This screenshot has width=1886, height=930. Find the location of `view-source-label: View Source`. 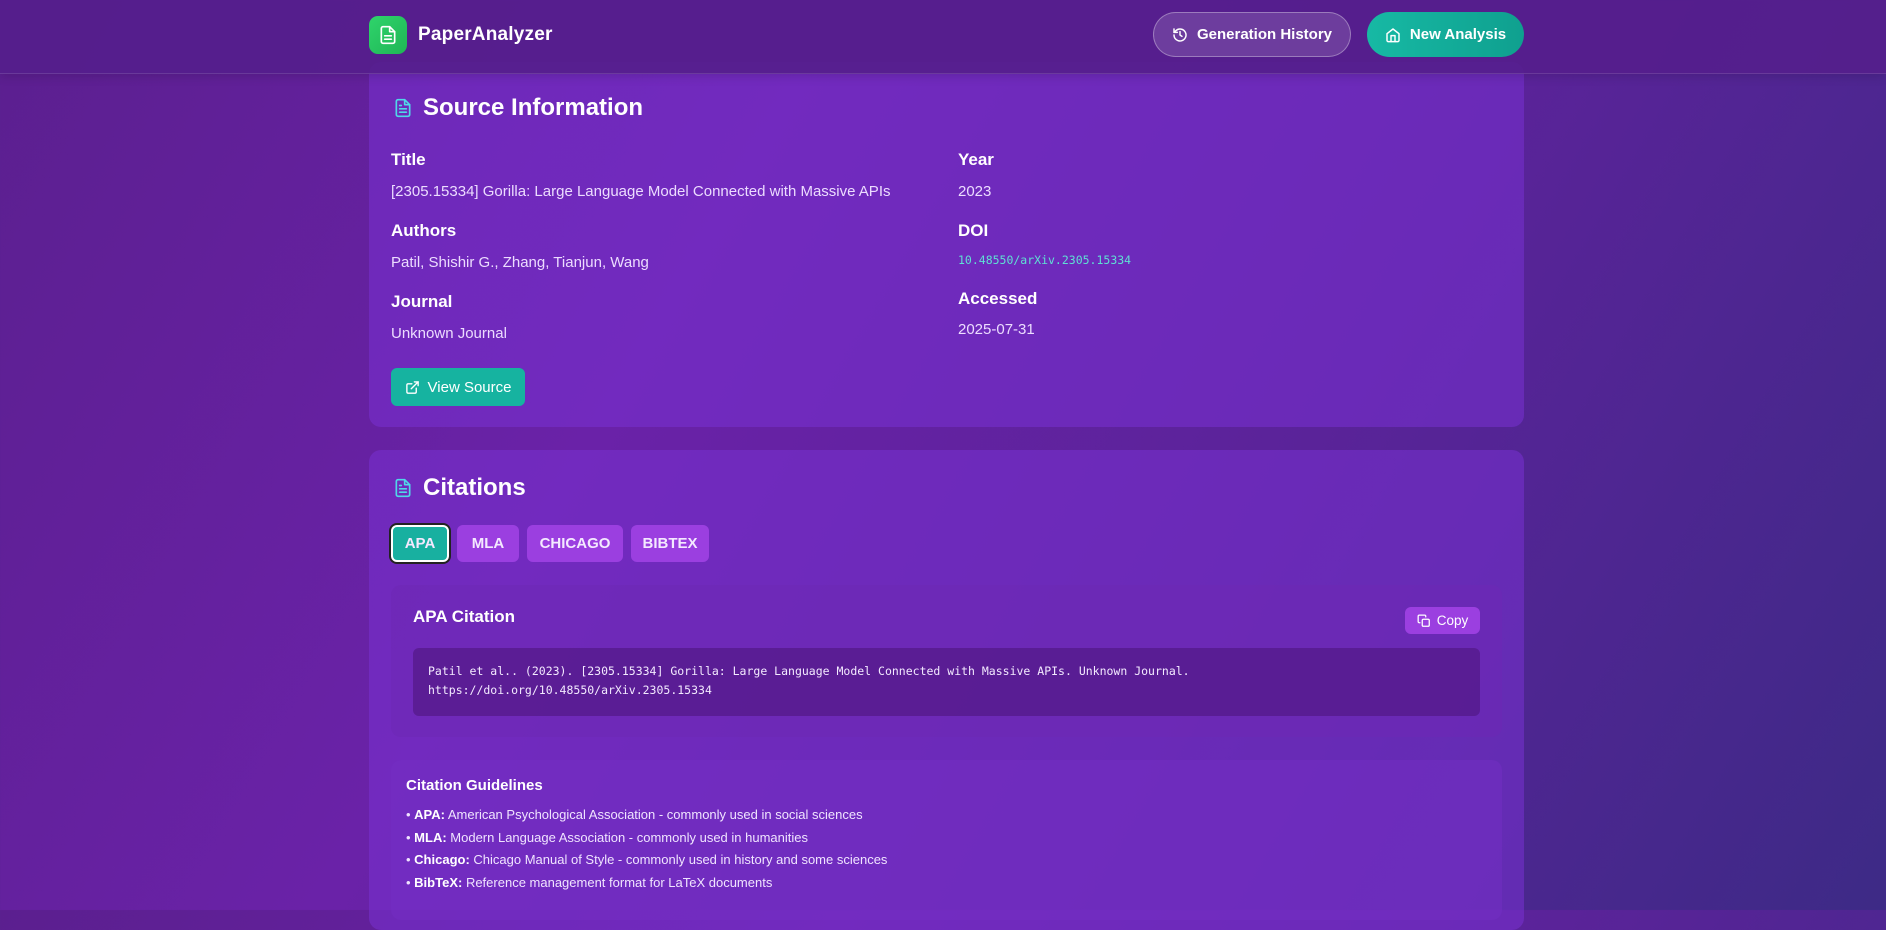

view-source-label: View Source is located at coordinates (469, 387).